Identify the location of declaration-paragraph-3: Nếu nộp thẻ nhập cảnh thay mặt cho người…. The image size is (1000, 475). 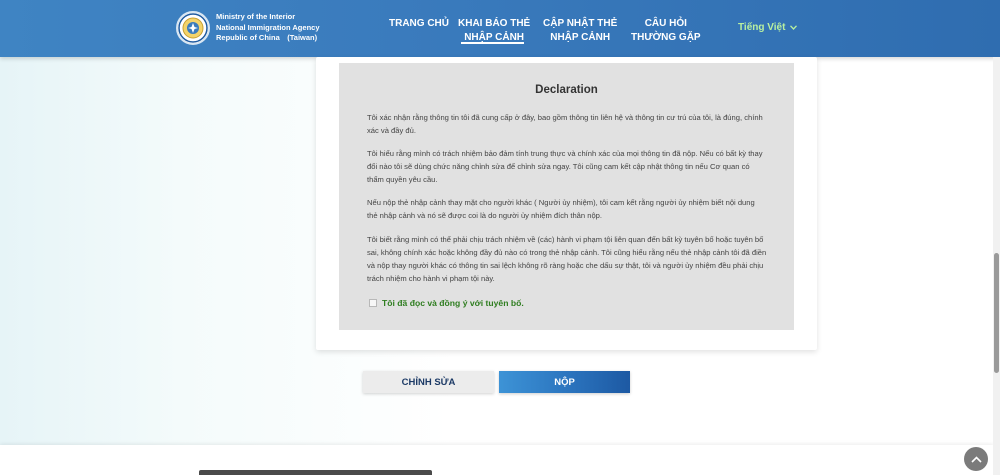
(561, 209).